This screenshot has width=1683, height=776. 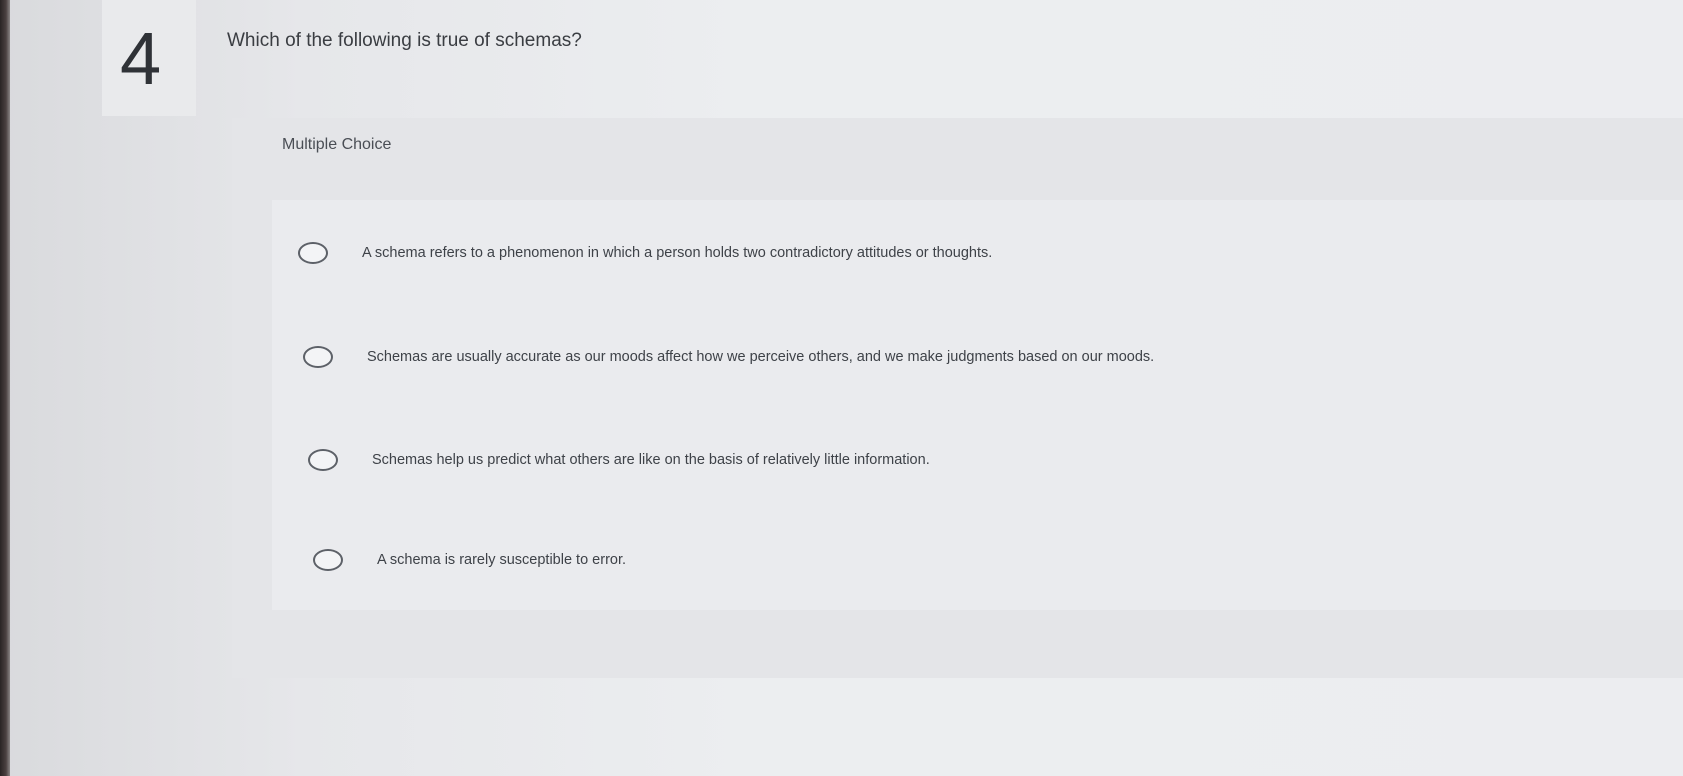 What do you see at coordinates (141, 58) in the screenshot?
I see `question-number: 4` at bounding box center [141, 58].